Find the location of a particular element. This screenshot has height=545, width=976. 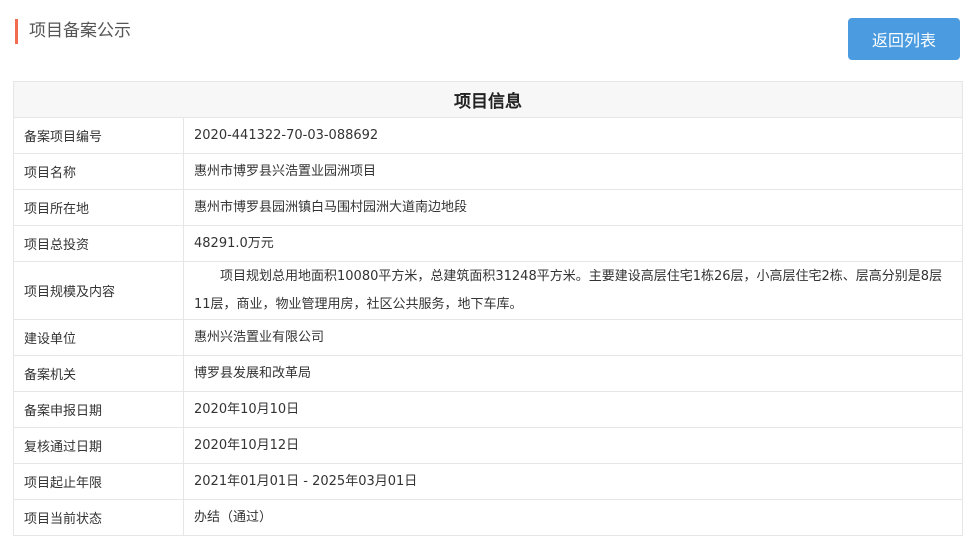

row-label: 项目规模及内容 is located at coordinates (98, 290).